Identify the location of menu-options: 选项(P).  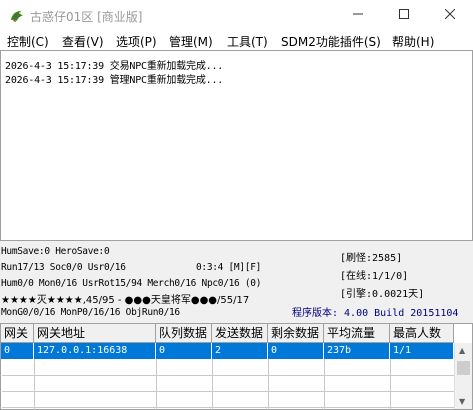
(136, 41).